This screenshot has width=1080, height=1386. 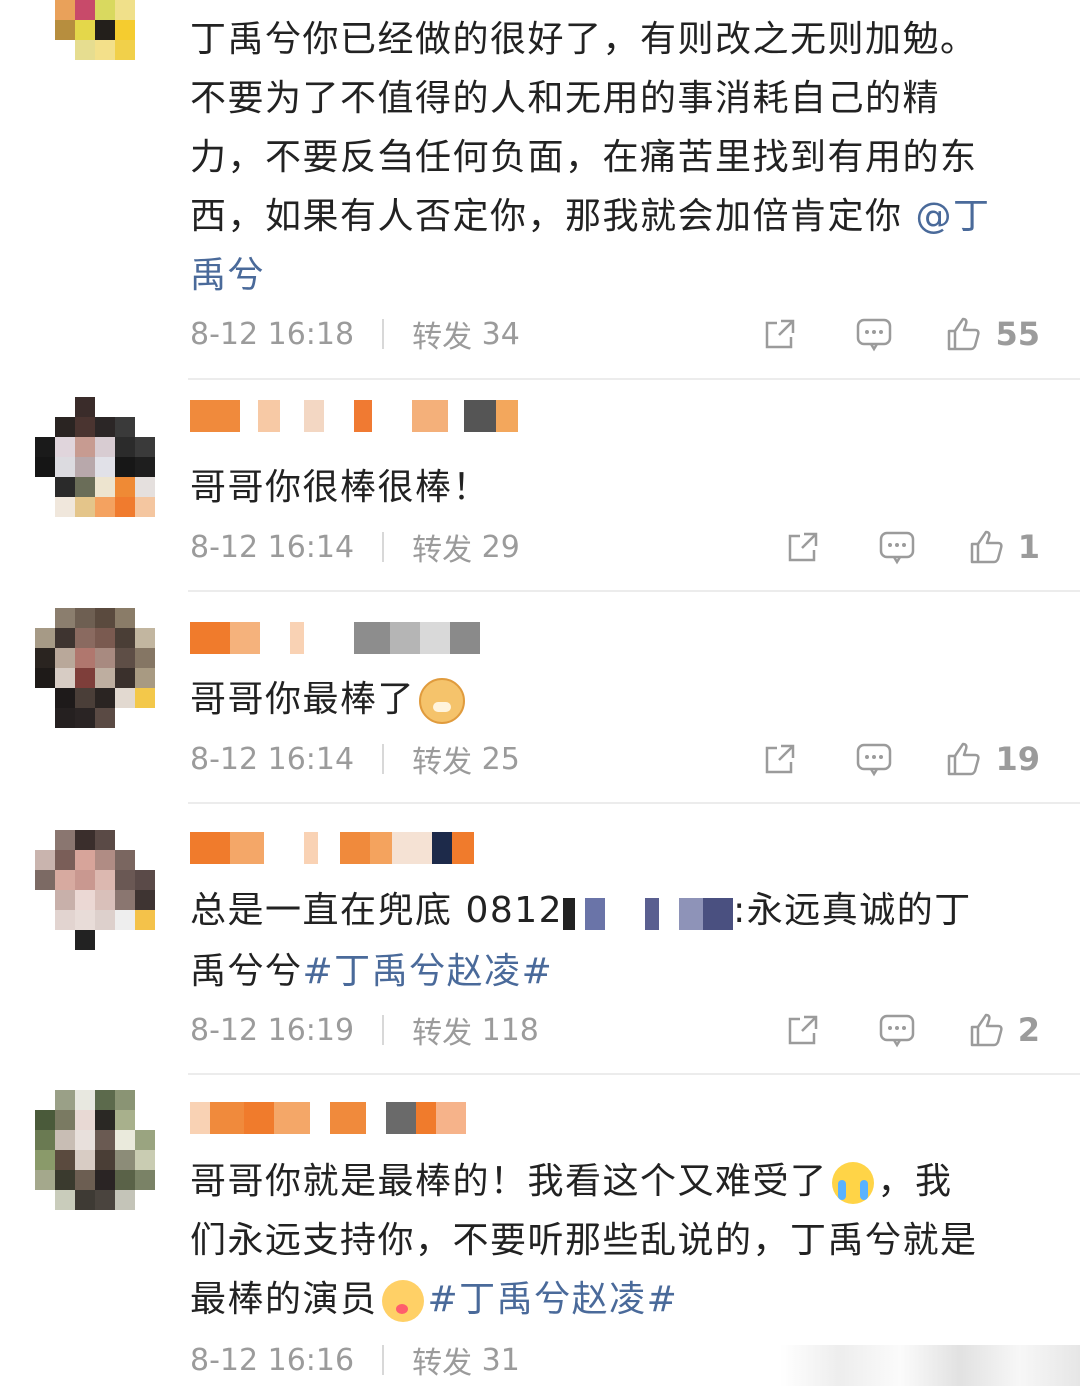 What do you see at coordinates (500, 334) in the screenshot?
I see `repost-count: 34` at bounding box center [500, 334].